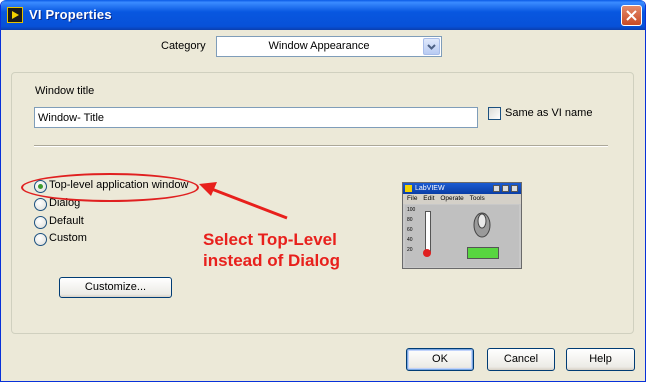 The image size is (646, 382). What do you see at coordinates (270, 239) in the screenshot?
I see `annotation-line-1: Select Top-Level` at bounding box center [270, 239].